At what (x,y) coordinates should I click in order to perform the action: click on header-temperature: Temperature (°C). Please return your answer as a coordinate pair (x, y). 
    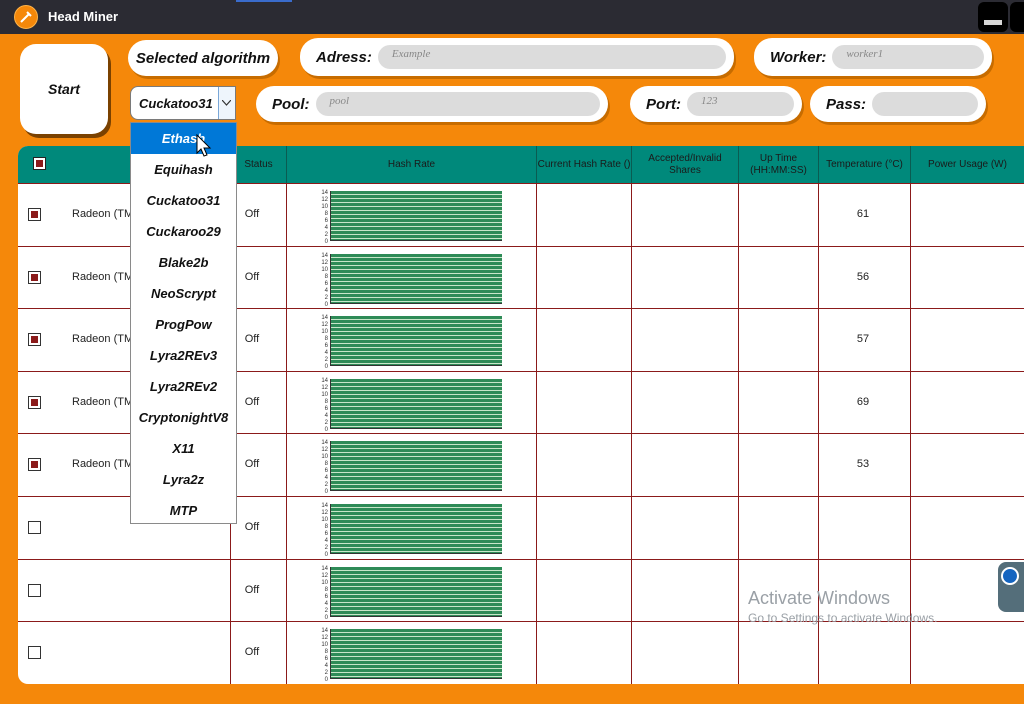
    Looking at the image, I should click on (864, 164).